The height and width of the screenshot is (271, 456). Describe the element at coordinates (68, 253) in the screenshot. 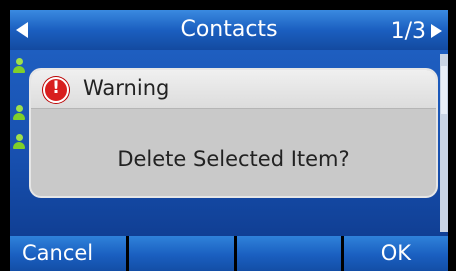

I see `cancel-button: Cancel` at that location.